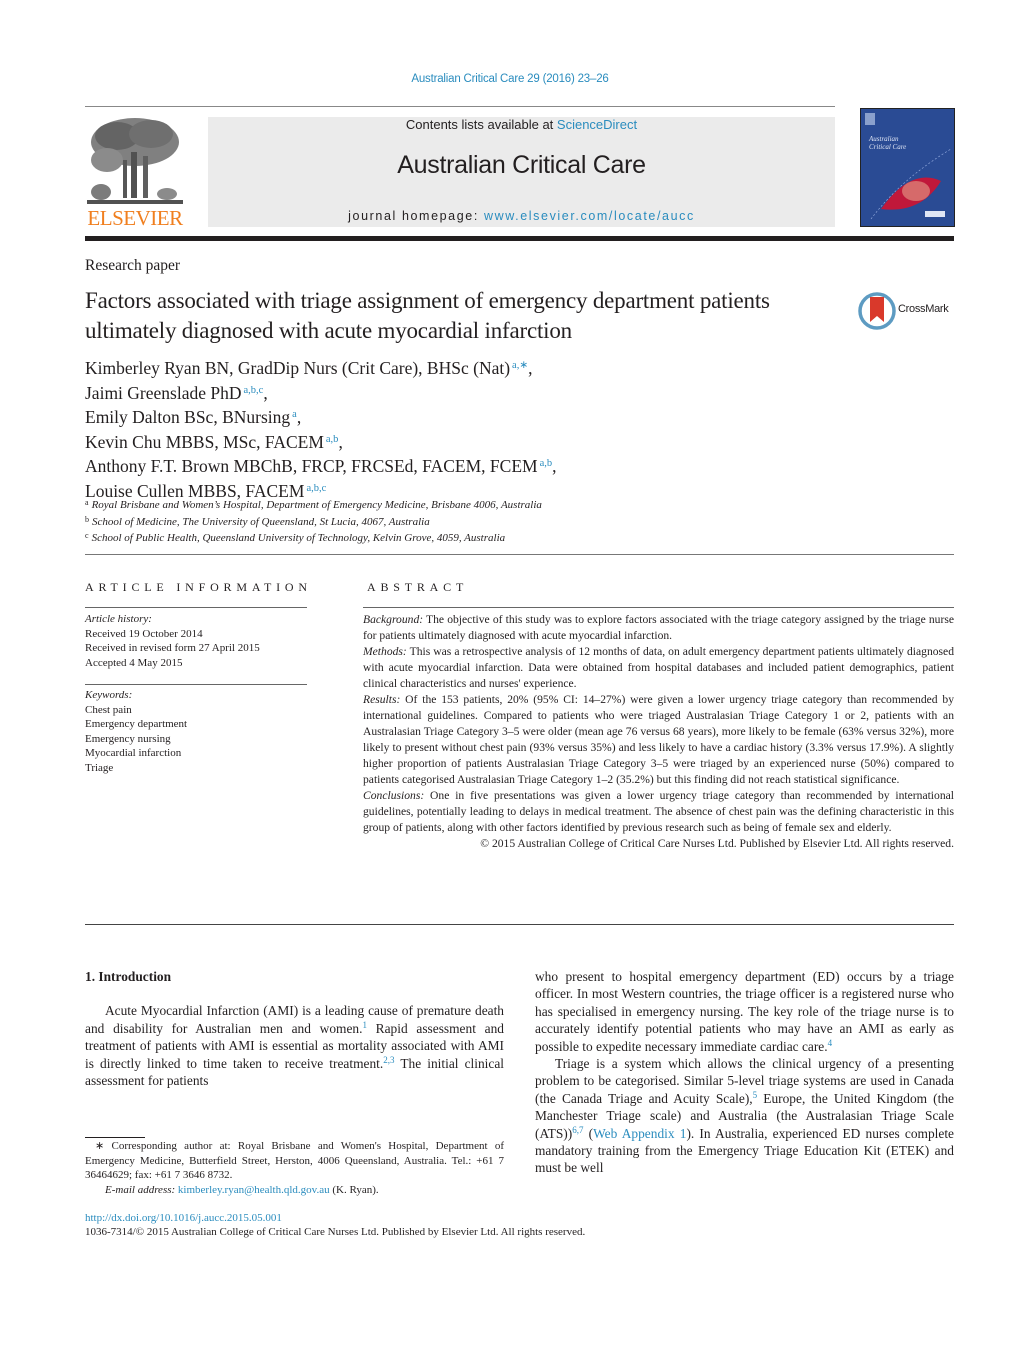 This screenshot has height=1351, width=1020. Describe the element at coordinates (321, 441) in the screenshot. I see `author: Kevin Chu MBBS, MSc, FACEM a,b,` at that location.